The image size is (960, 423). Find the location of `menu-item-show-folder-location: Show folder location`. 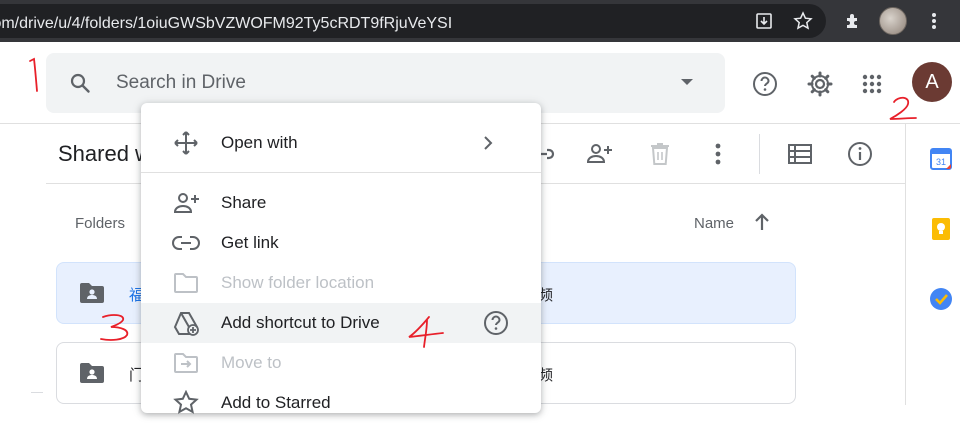

menu-item-show-folder-location: Show folder location is located at coordinates (341, 283).